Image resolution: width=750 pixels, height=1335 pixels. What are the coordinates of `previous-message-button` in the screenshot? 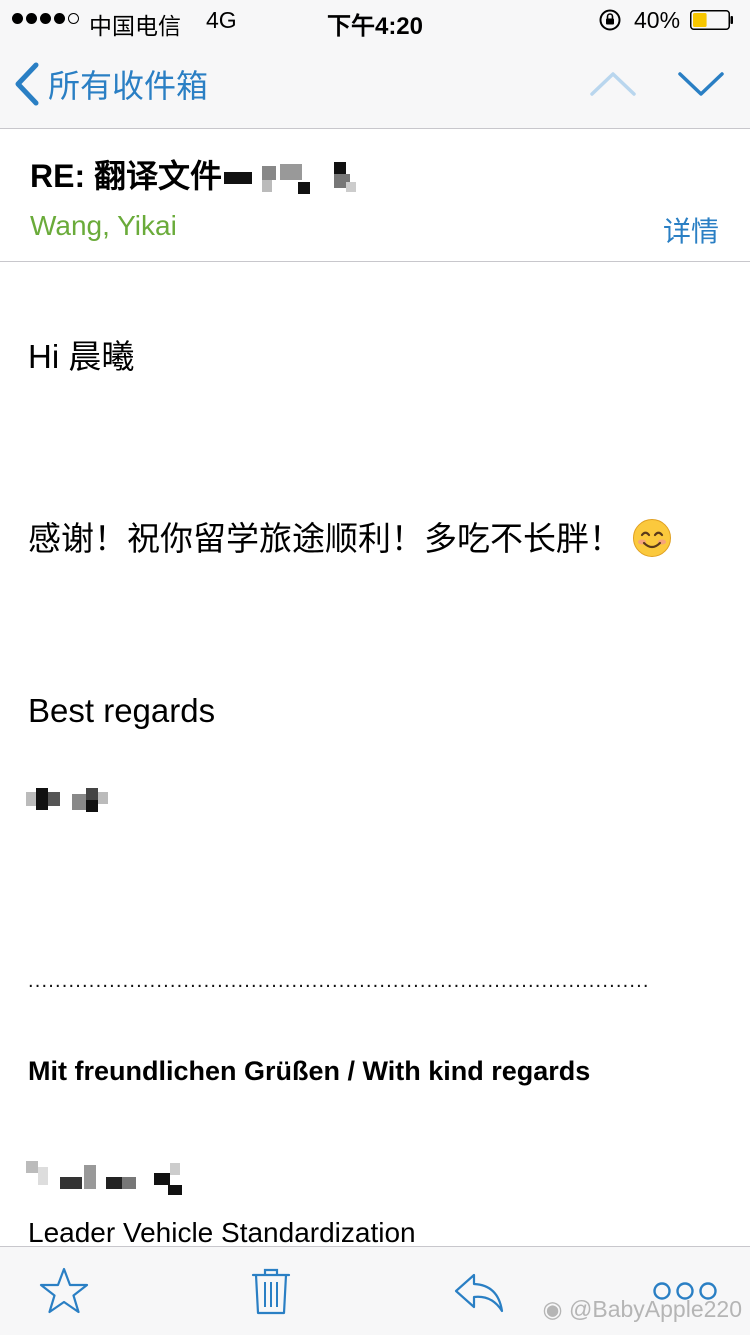 It's located at (613, 84).